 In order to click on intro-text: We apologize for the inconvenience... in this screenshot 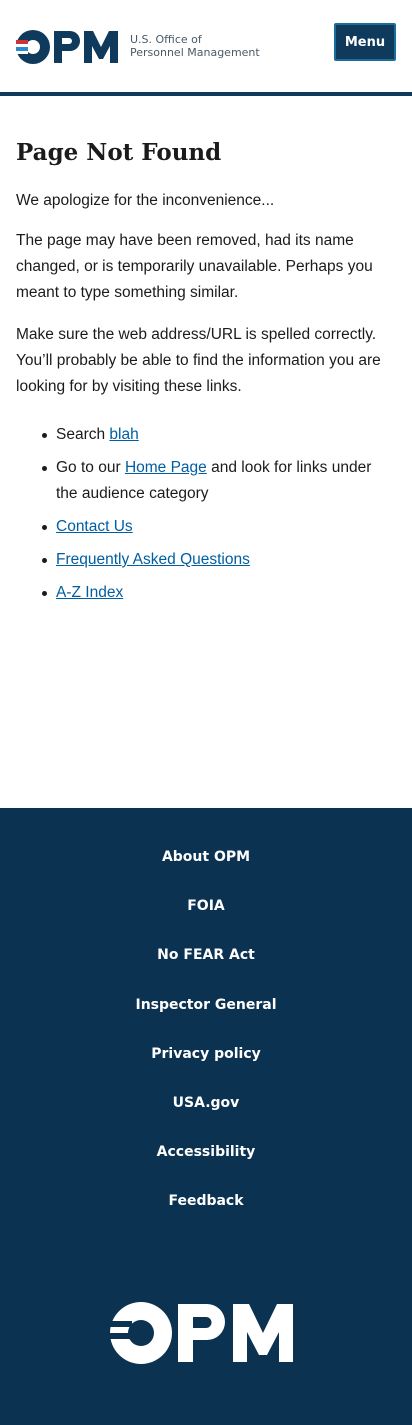, I will do `click(145, 200)`.